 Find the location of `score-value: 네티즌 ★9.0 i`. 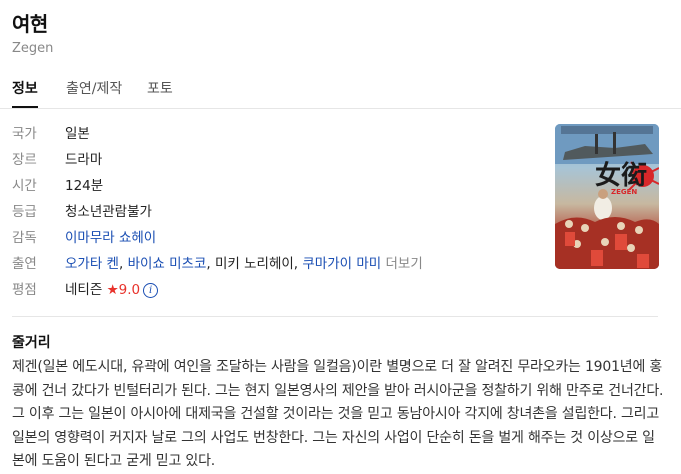

score-value: 네티즌 ★9.0 i is located at coordinates (112, 288).